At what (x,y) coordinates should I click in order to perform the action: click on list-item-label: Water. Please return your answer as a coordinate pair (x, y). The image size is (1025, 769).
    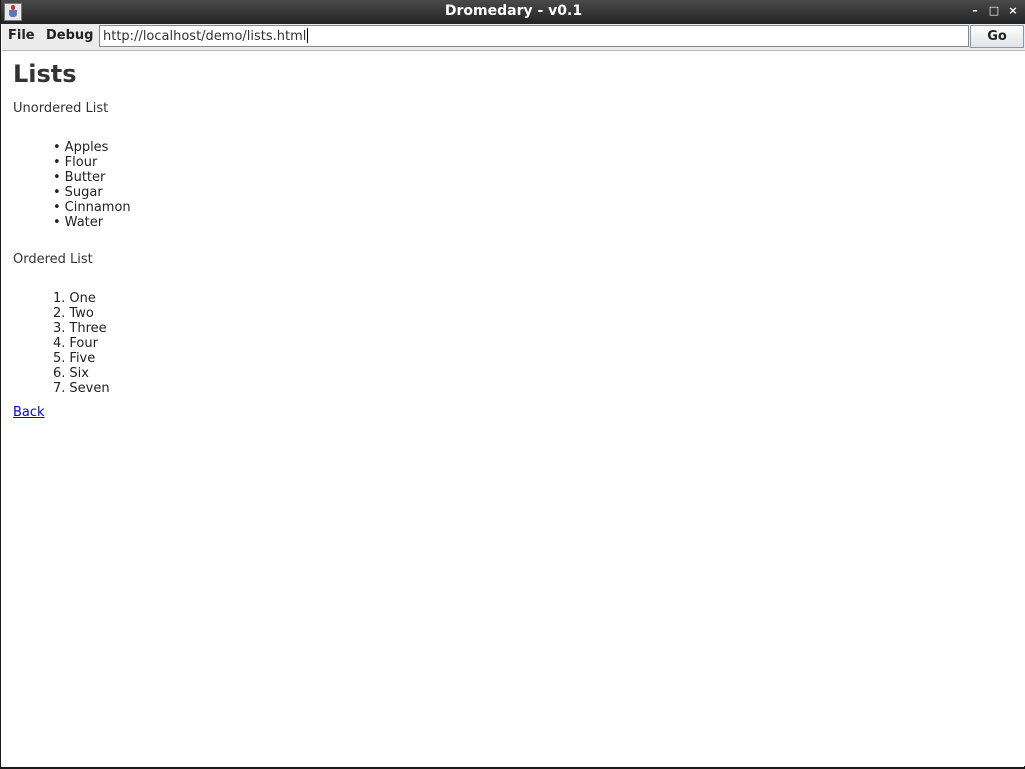
    Looking at the image, I should click on (84, 222).